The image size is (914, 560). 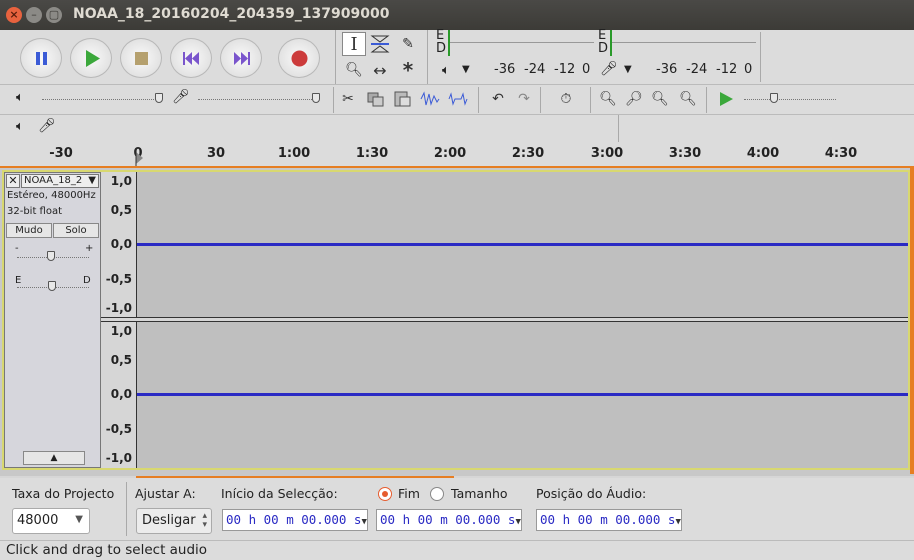 What do you see at coordinates (279, 493) in the screenshot?
I see `selection-start-label: Início da Selecção:` at bounding box center [279, 493].